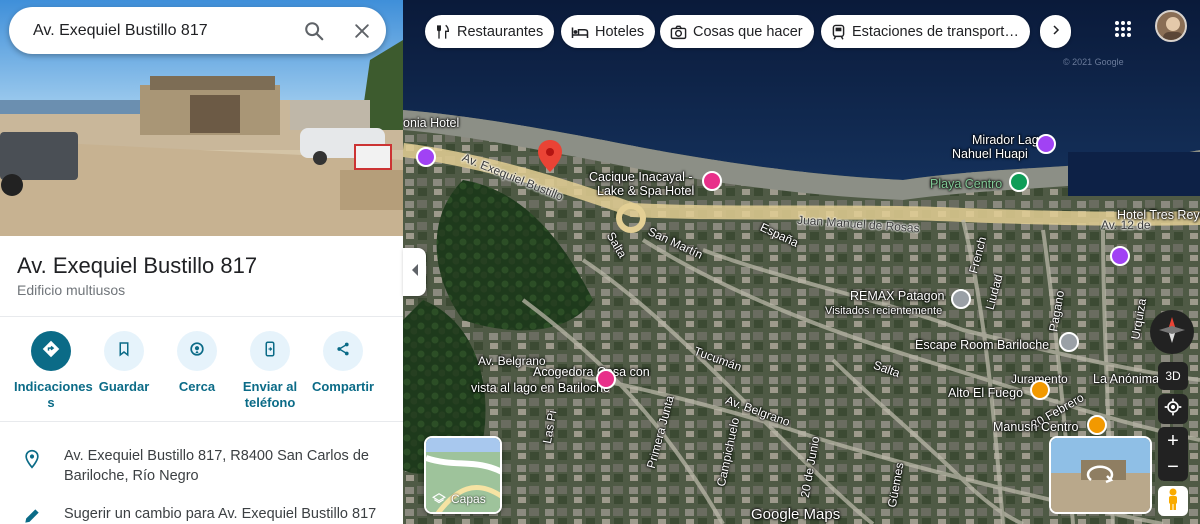 This screenshot has width=1200, height=524. What do you see at coordinates (71, 290) in the screenshot?
I see `place-category: Edificio multiusos` at bounding box center [71, 290].